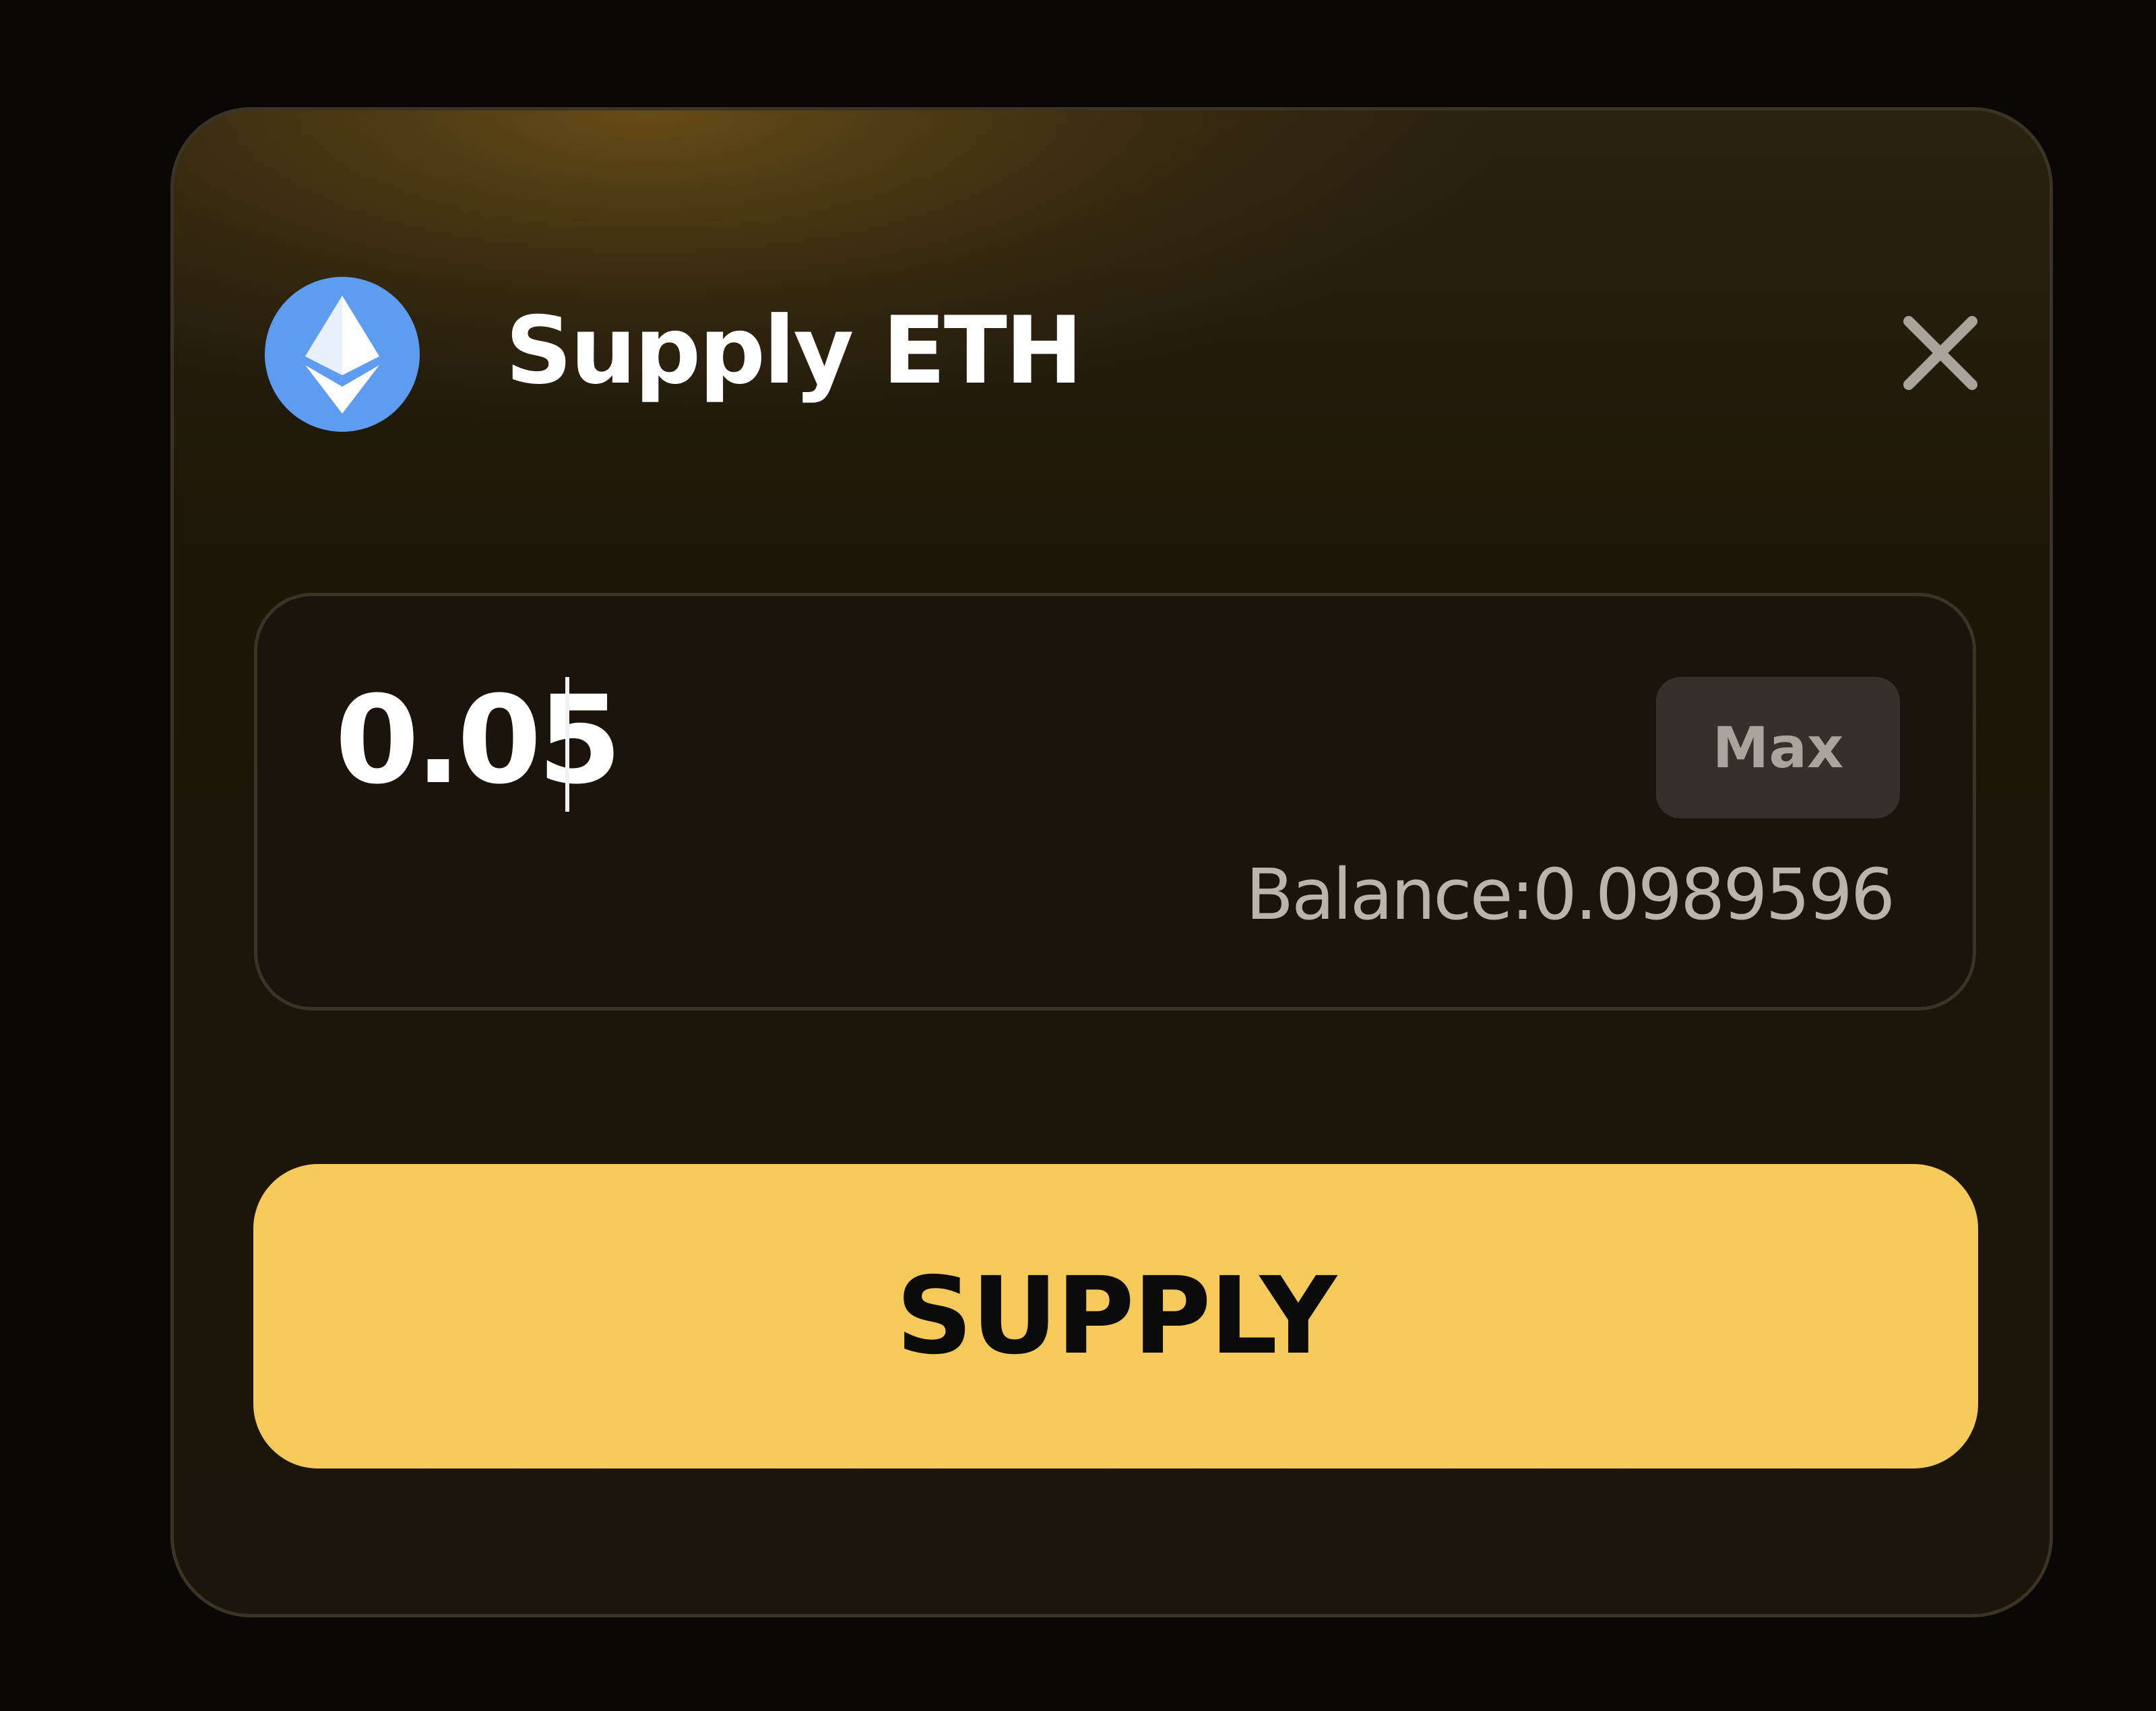 This screenshot has width=2156, height=1711. What do you see at coordinates (1115, 1316) in the screenshot?
I see `supply-button: SUPPLY` at bounding box center [1115, 1316].